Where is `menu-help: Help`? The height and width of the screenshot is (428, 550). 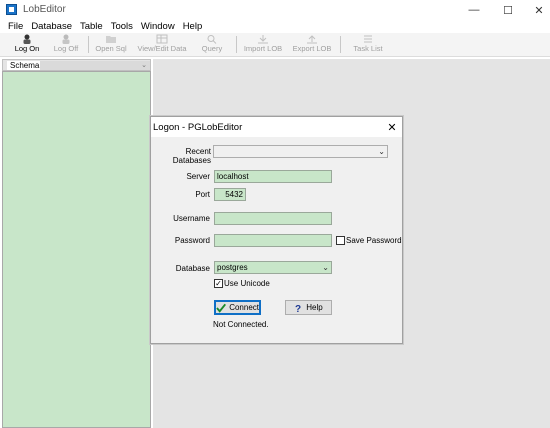
menu-help: Help is located at coordinates (193, 26).